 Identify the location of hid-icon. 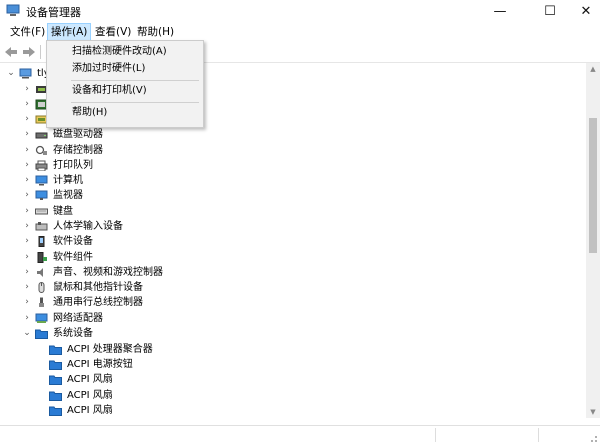
(41, 226).